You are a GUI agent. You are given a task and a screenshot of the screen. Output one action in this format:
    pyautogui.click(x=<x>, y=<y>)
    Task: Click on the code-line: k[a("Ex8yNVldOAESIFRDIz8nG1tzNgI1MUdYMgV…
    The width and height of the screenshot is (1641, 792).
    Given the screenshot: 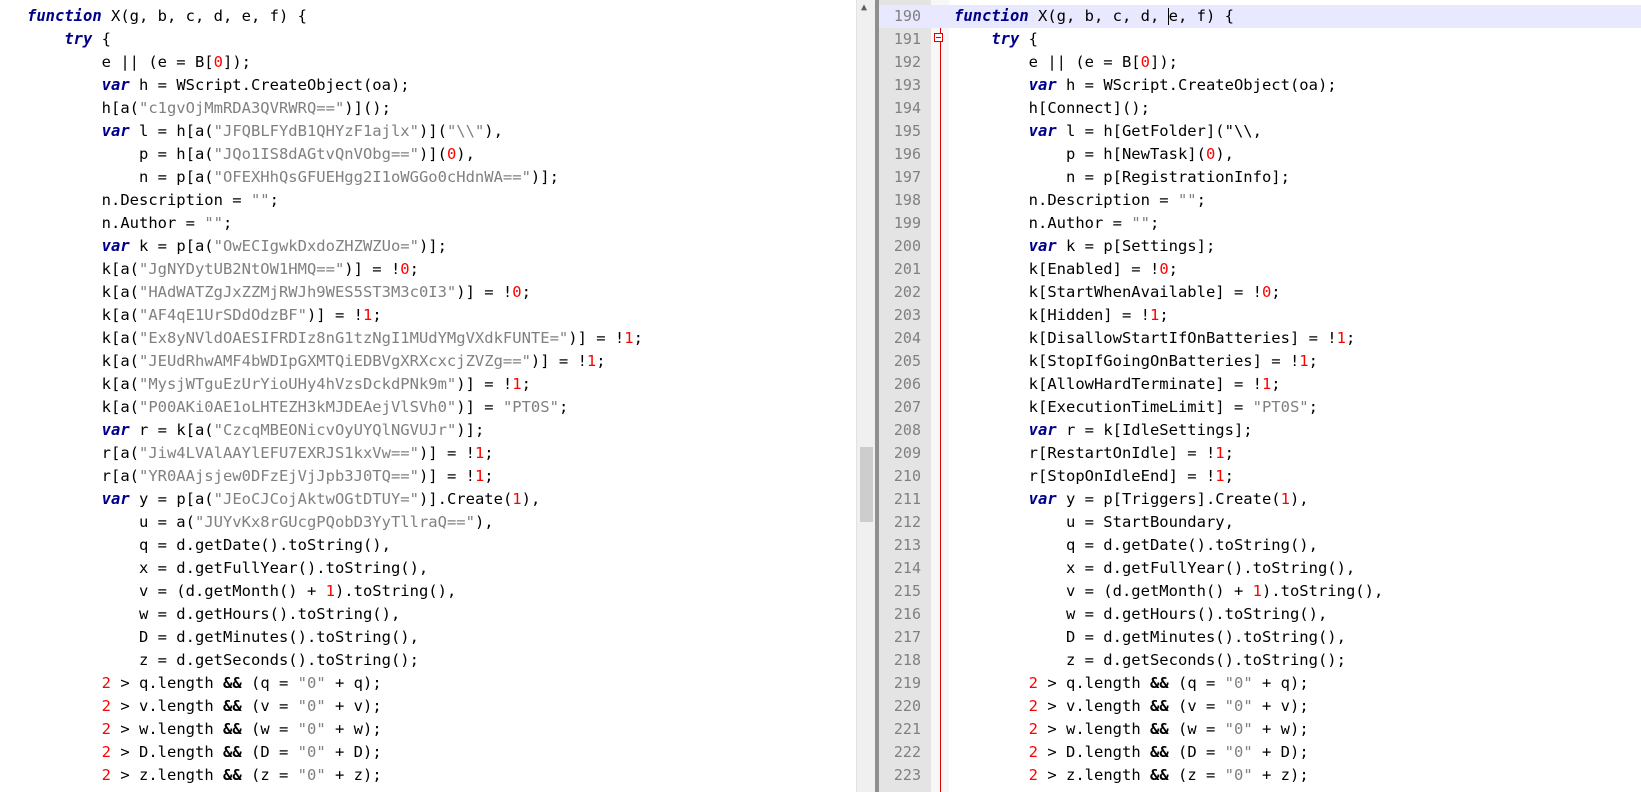 What is the action you would take?
    pyautogui.click(x=416, y=338)
    